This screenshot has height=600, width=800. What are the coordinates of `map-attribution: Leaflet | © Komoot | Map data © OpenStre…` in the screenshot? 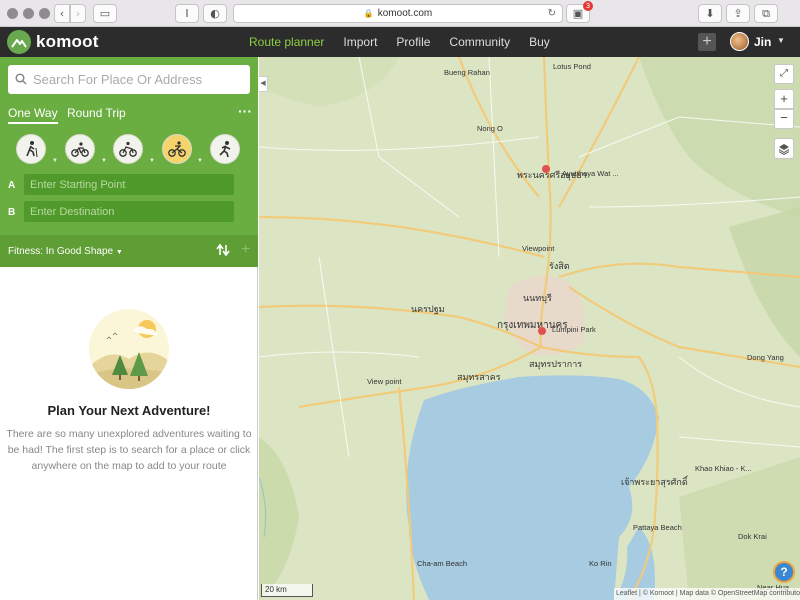 It's located at (707, 594).